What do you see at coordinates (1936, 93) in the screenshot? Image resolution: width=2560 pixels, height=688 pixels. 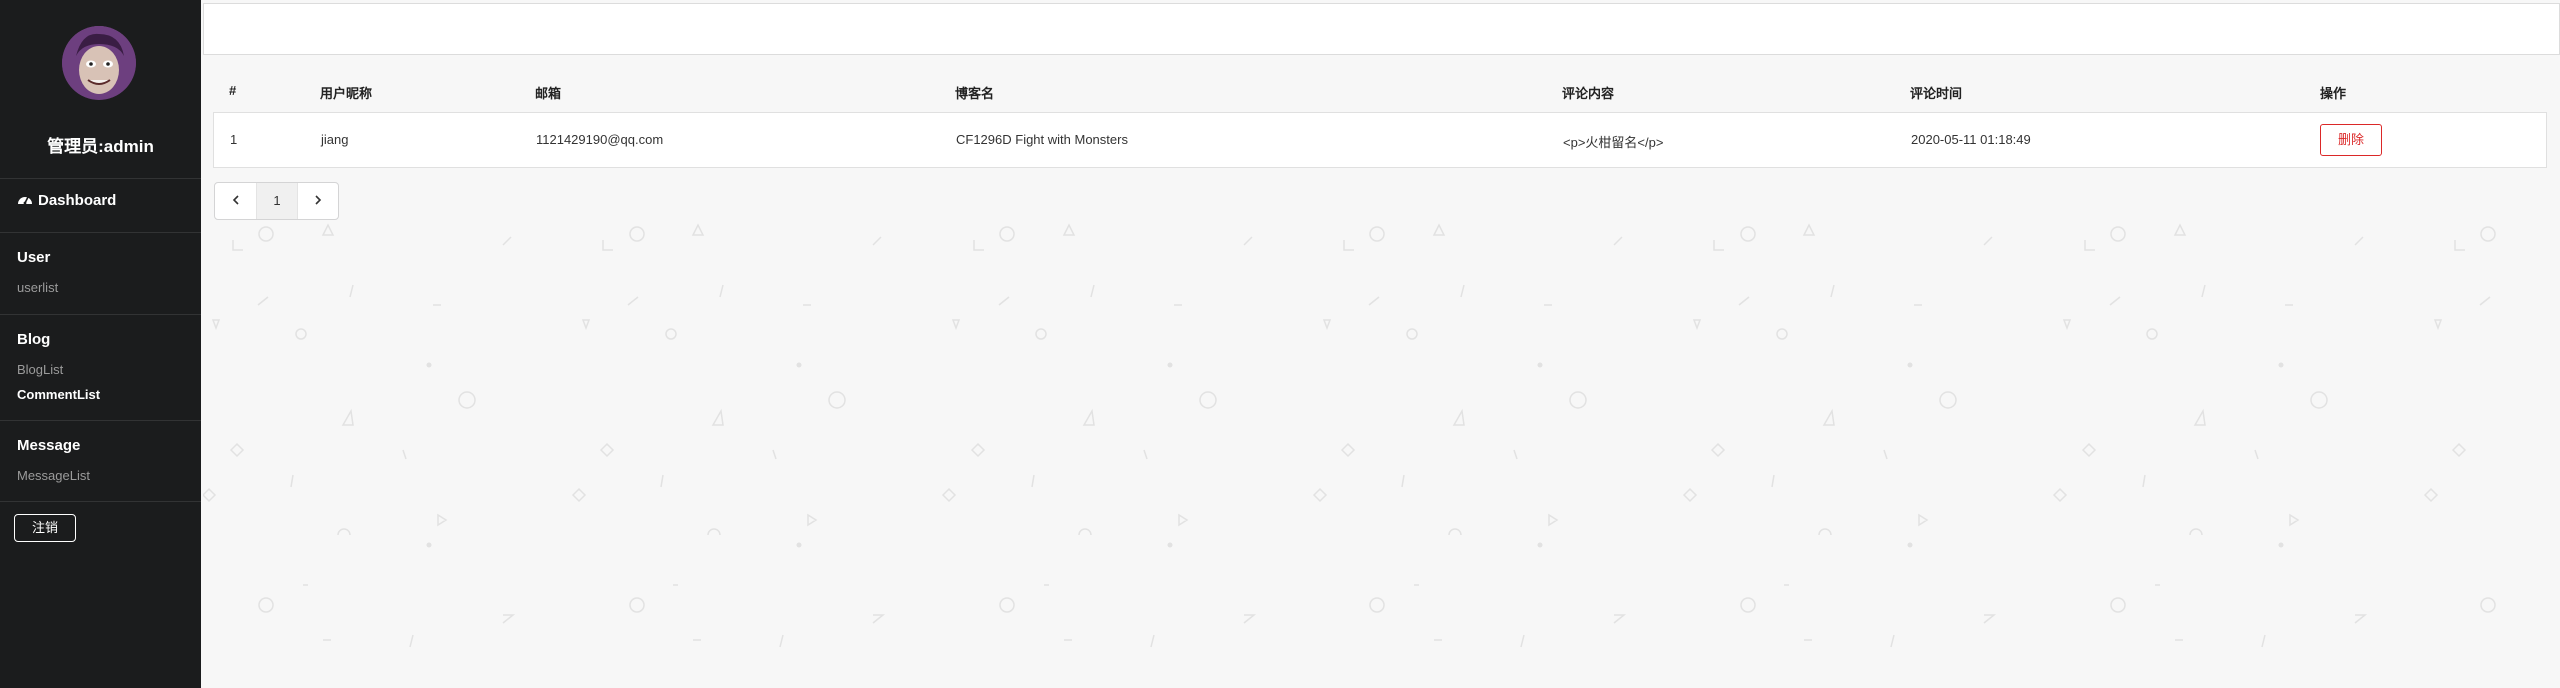 I see `column-header-time: 评论时间` at bounding box center [1936, 93].